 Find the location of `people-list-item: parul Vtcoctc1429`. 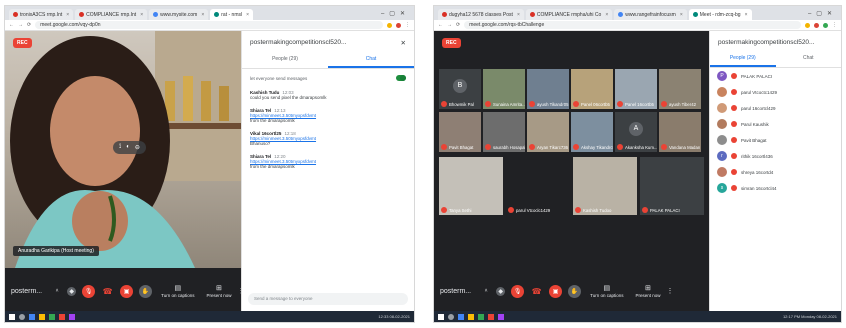

people-list-item: parul Vtcoctc1429 is located at coordinates (775, 92).